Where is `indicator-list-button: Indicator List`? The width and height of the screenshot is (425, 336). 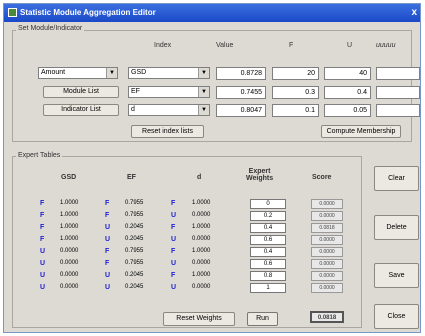
indicator-list-button: Indicator List is located at coordinates (81, 110).